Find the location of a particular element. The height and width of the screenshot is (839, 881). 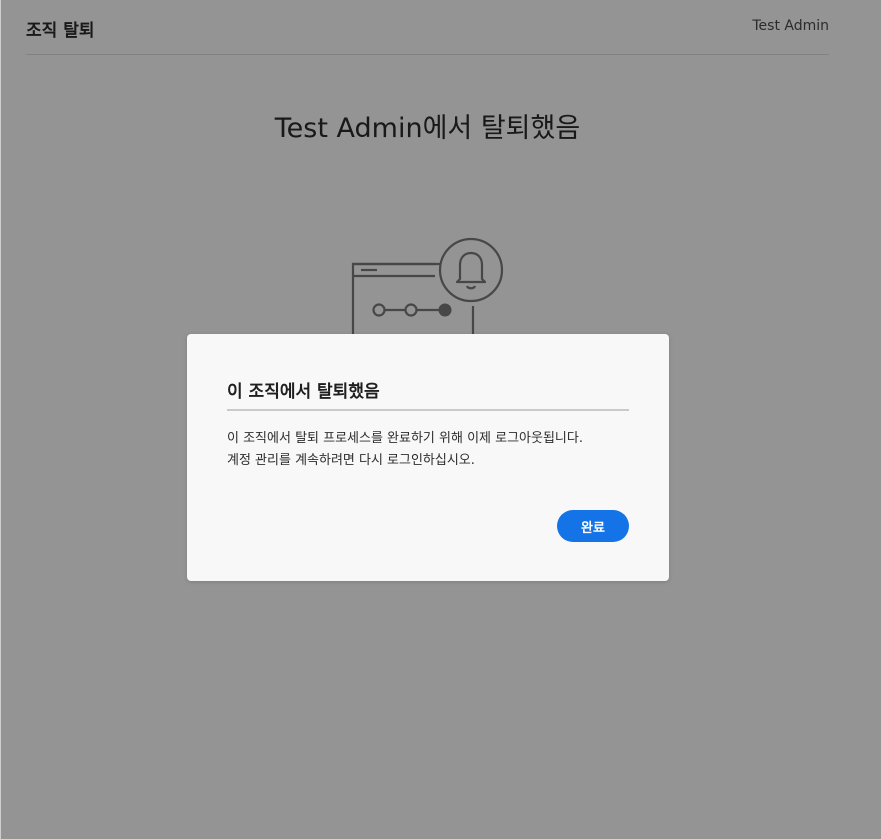

dialog-divider is located at coordinates (428, 410).